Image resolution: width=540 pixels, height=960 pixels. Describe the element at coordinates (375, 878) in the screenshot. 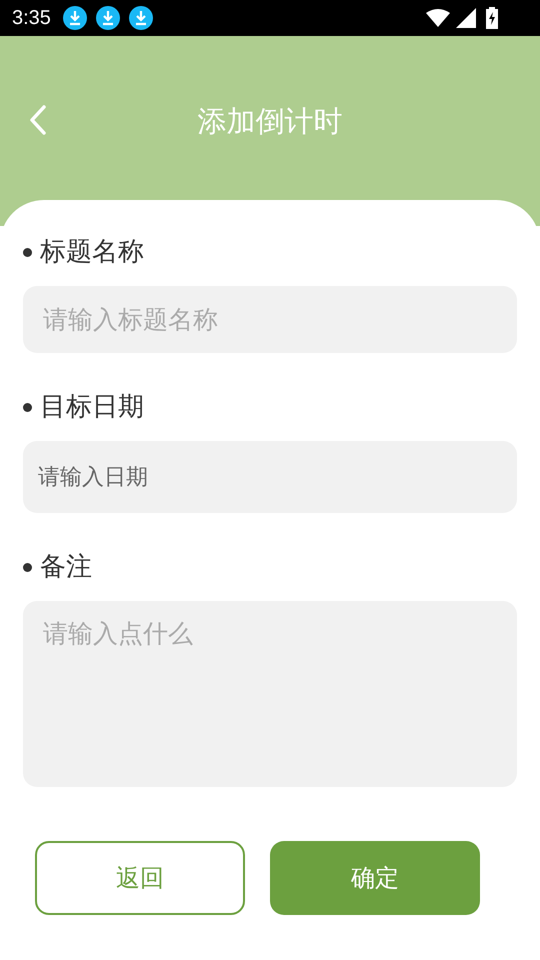

I see `confirm-button: 确定` at that location.